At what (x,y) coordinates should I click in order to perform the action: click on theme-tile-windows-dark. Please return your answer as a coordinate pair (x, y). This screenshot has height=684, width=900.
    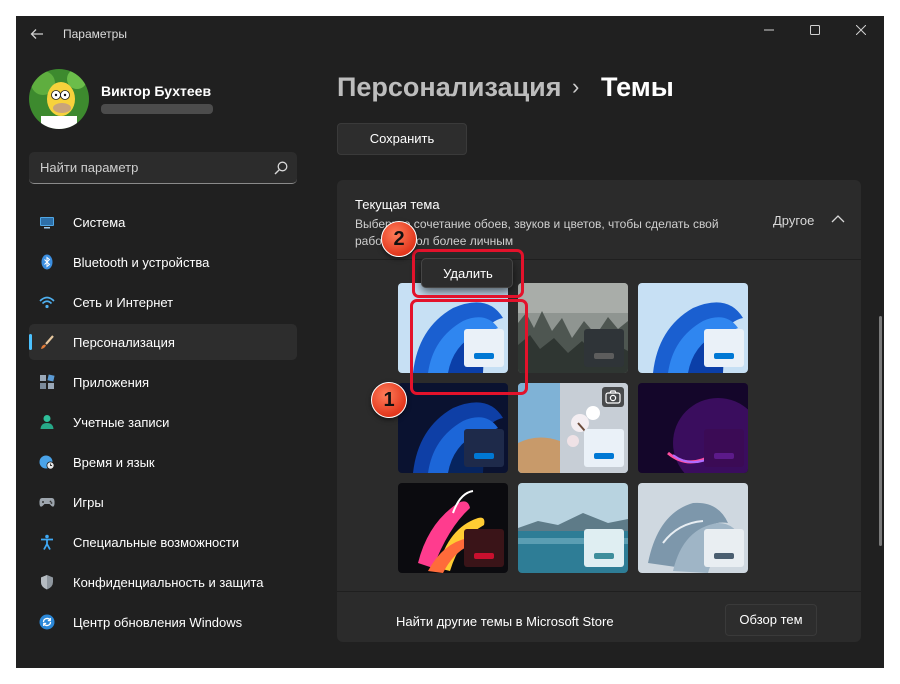
    Looking at the image, I should click on (453, 428).